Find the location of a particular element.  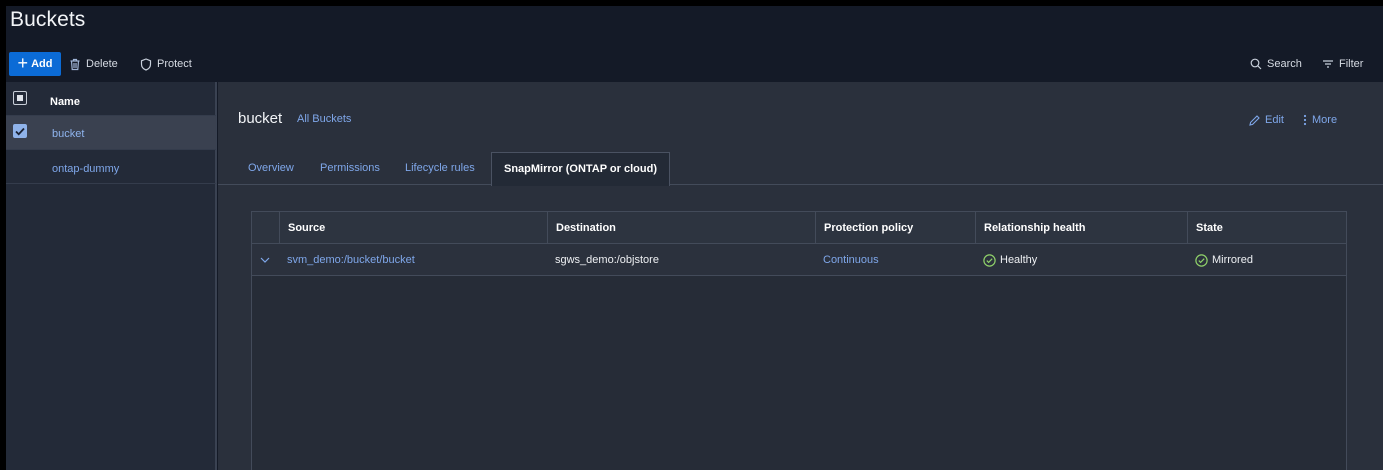

filter-button: Filter is located at coordinates (1342, 64).